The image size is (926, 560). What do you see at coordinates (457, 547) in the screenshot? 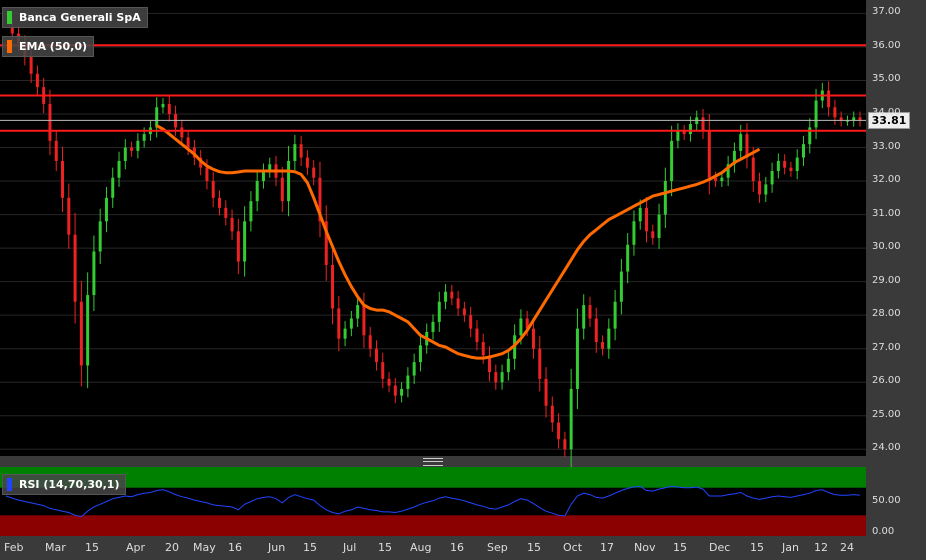
I see `time-tick-label: 16` at bounding box center [457, 547].